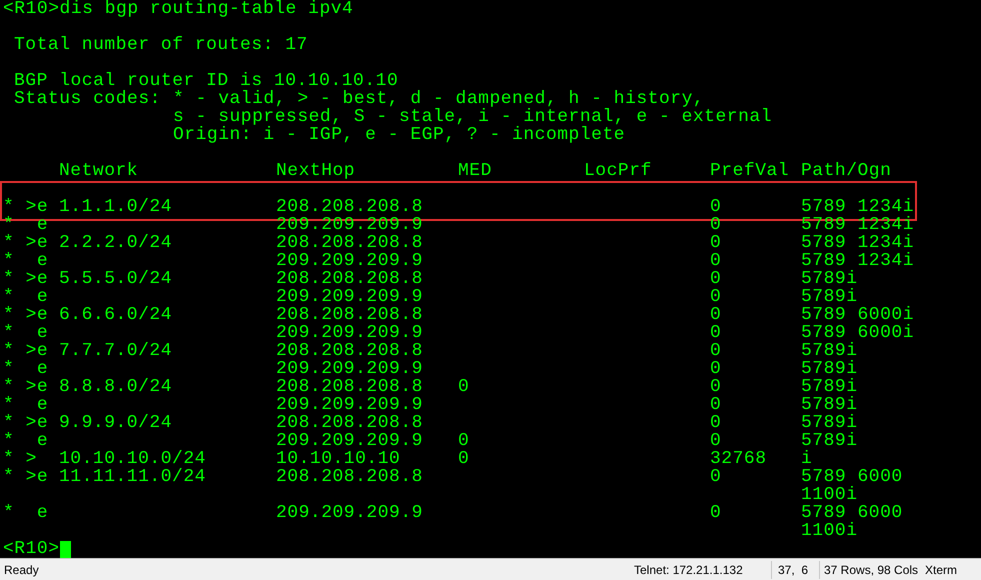  I want to click on table-cell: 7.7.7.0/24, so click(115, 351).